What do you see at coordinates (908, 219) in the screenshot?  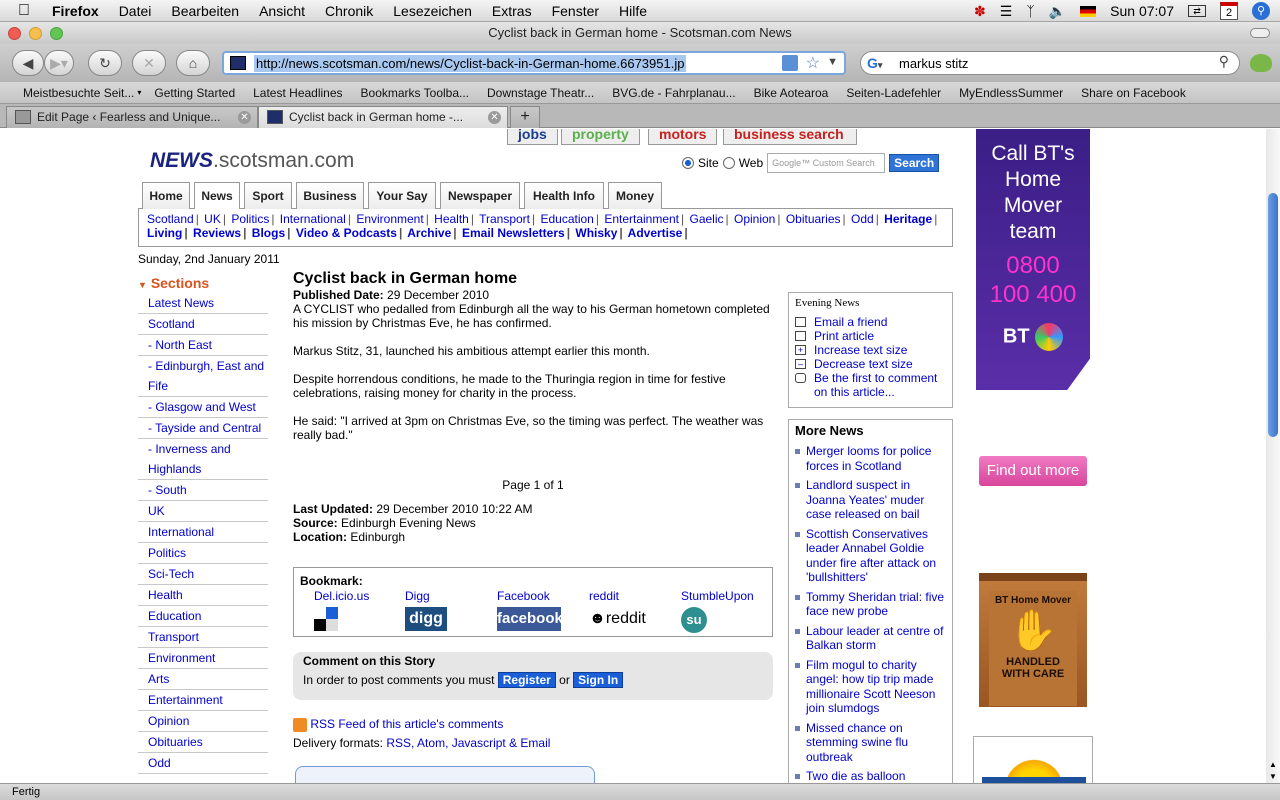 I see `subnav-link: Heritage` at bounding box center [908, 219].